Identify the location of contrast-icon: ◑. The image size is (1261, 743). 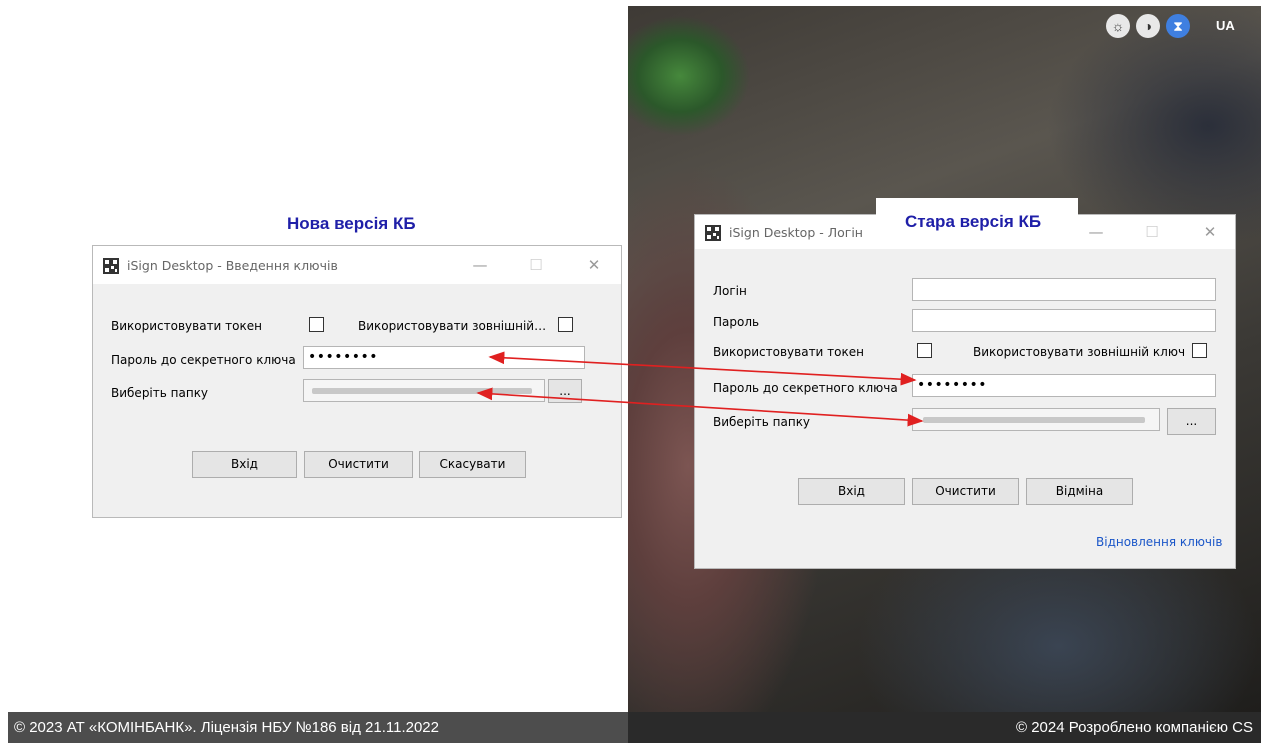
(1148, 26).